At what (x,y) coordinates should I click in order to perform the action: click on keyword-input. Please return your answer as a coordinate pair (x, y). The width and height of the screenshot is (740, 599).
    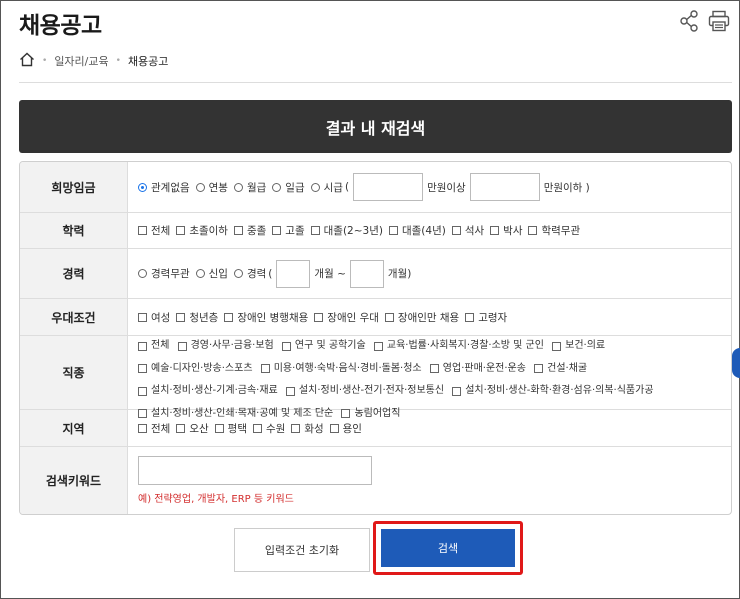
    Looking at the image, I should click on (255, 470).